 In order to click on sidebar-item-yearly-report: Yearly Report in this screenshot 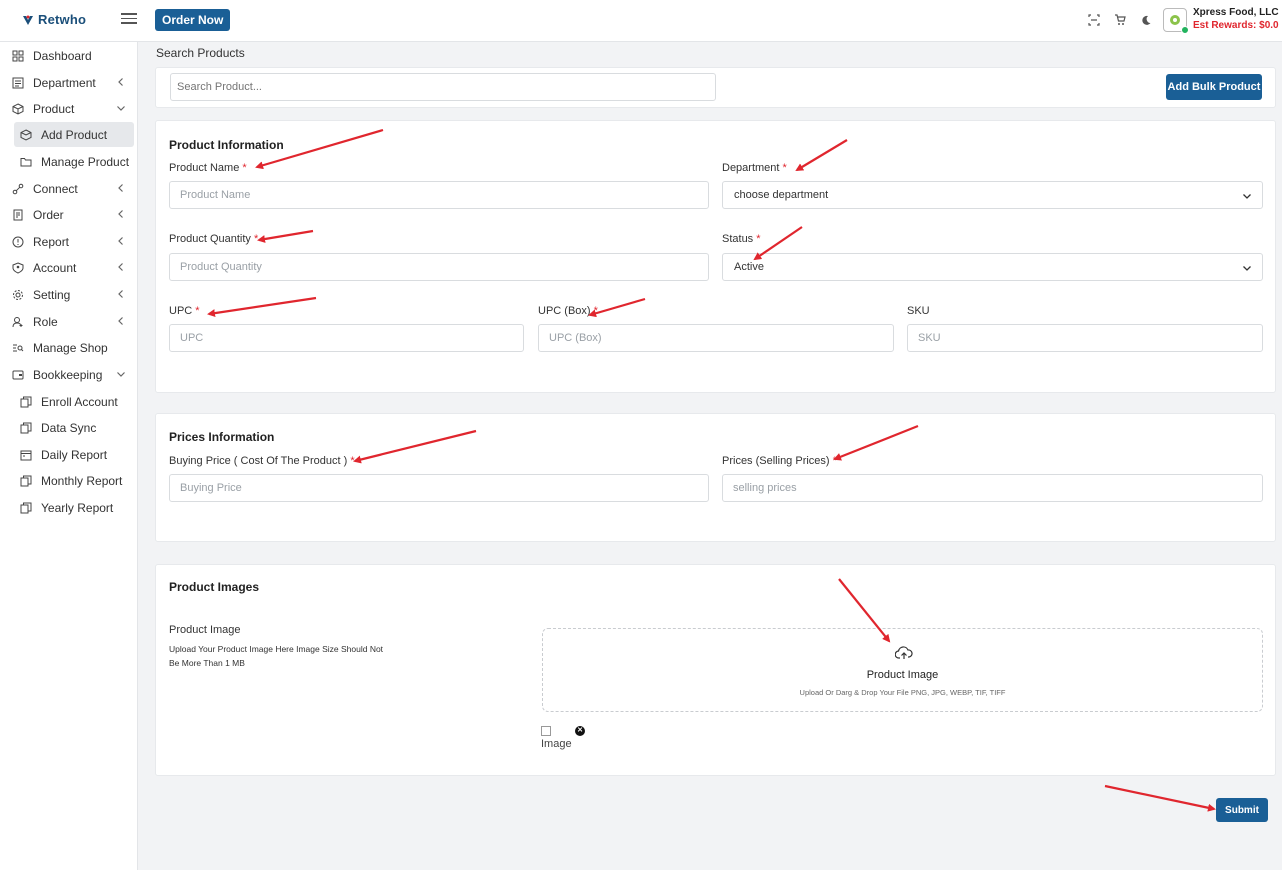, I will do `click(74, 507)`.